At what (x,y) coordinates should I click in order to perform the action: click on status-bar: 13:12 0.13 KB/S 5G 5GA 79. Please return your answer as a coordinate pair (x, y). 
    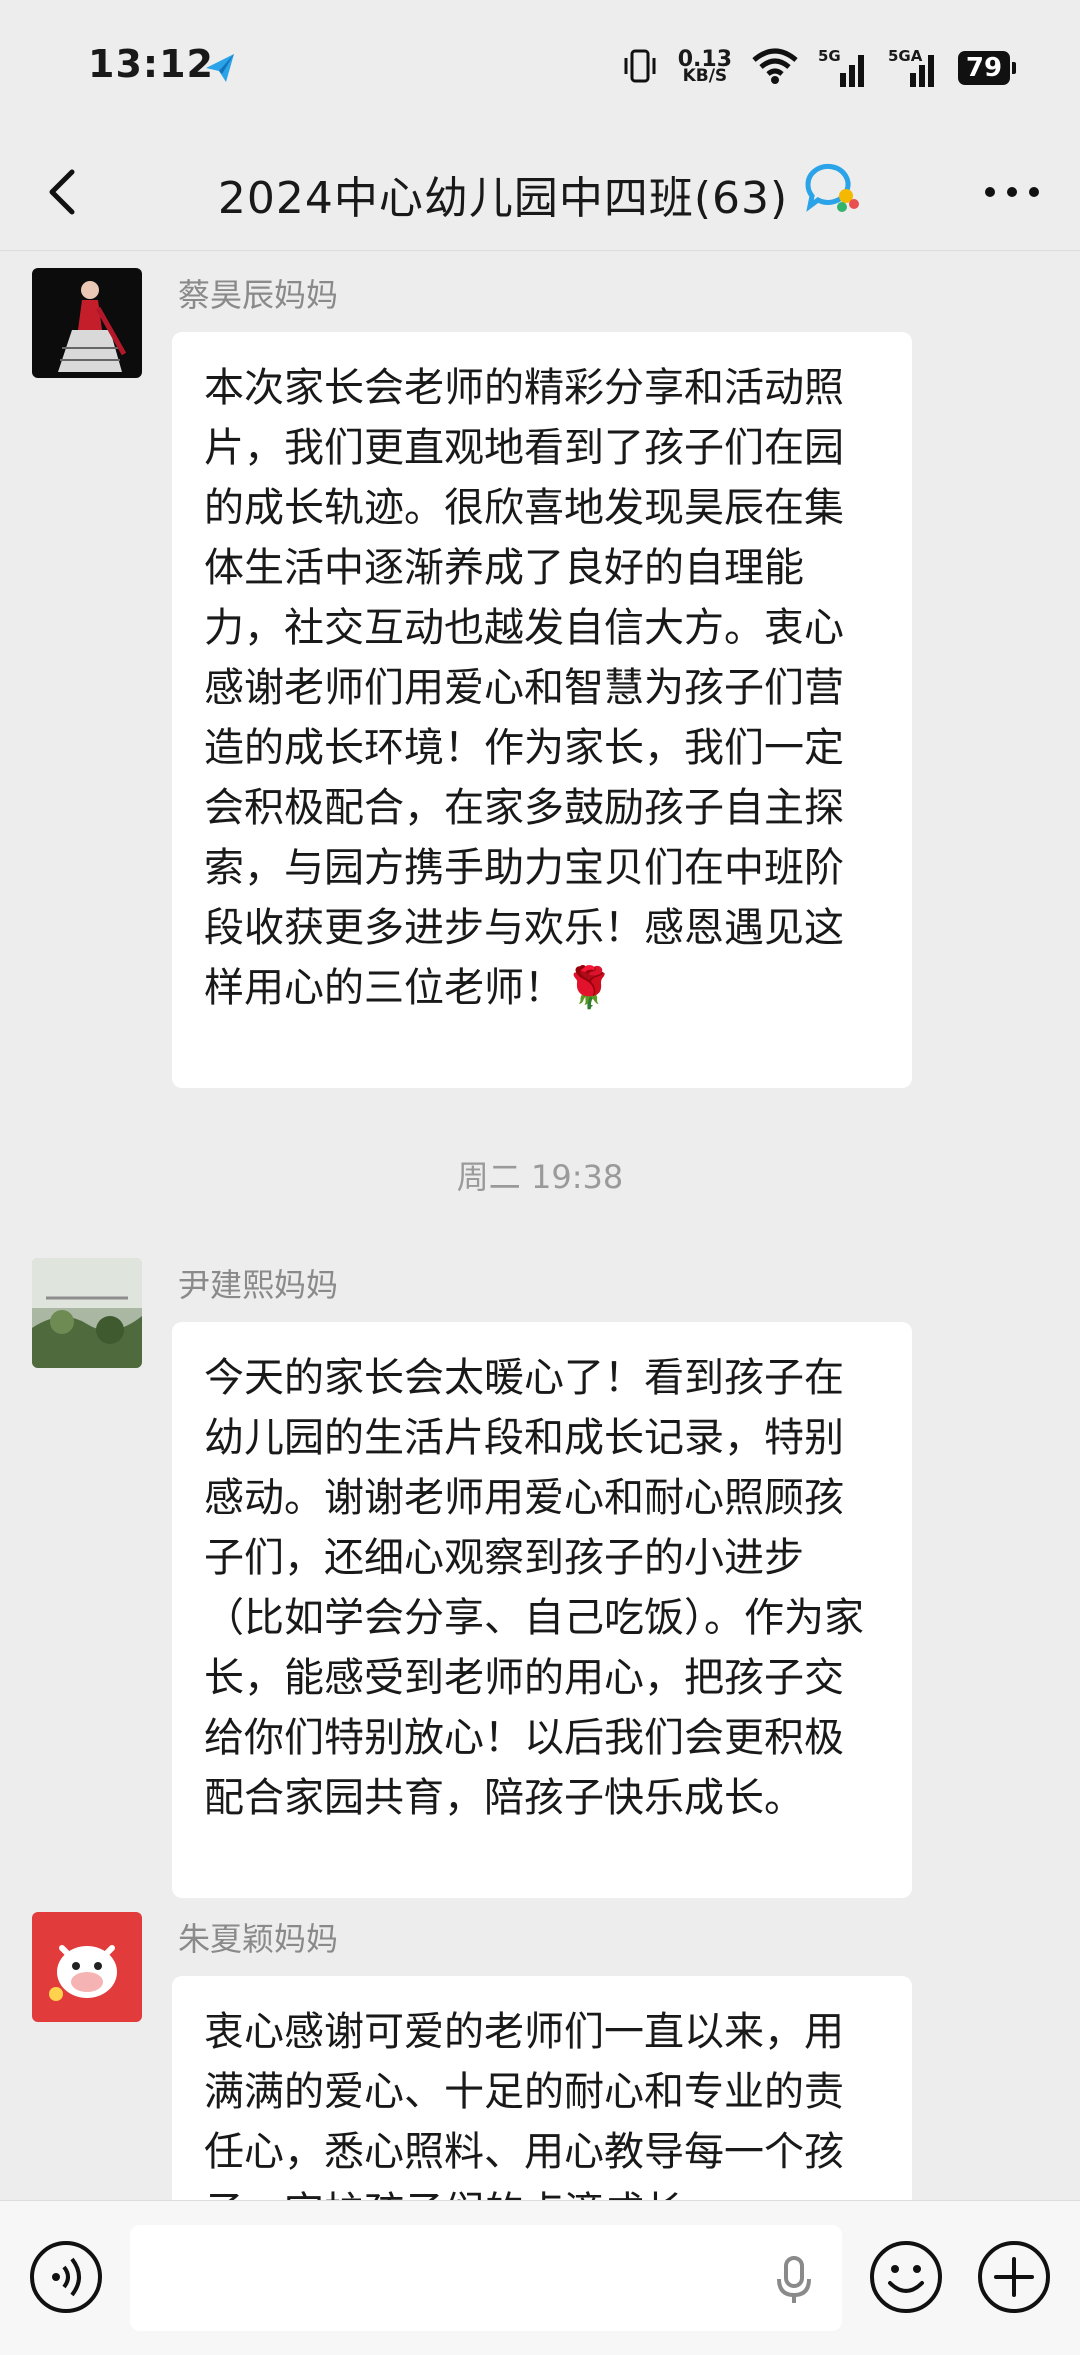
    Looking at the image, I should click on (540, 70).